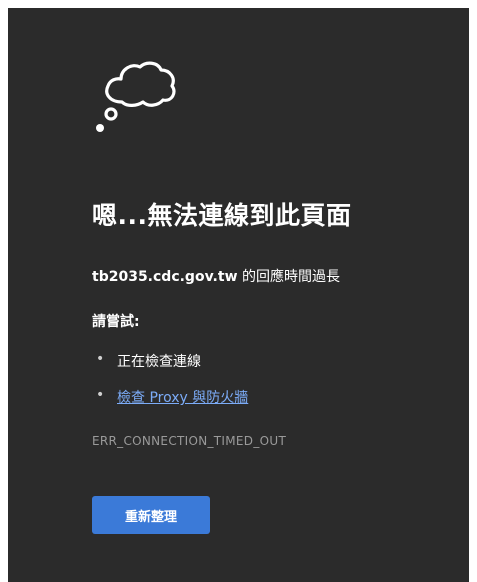  I want to click on host-name: tb2035.cdc.gov.tw, so click(165, 277).